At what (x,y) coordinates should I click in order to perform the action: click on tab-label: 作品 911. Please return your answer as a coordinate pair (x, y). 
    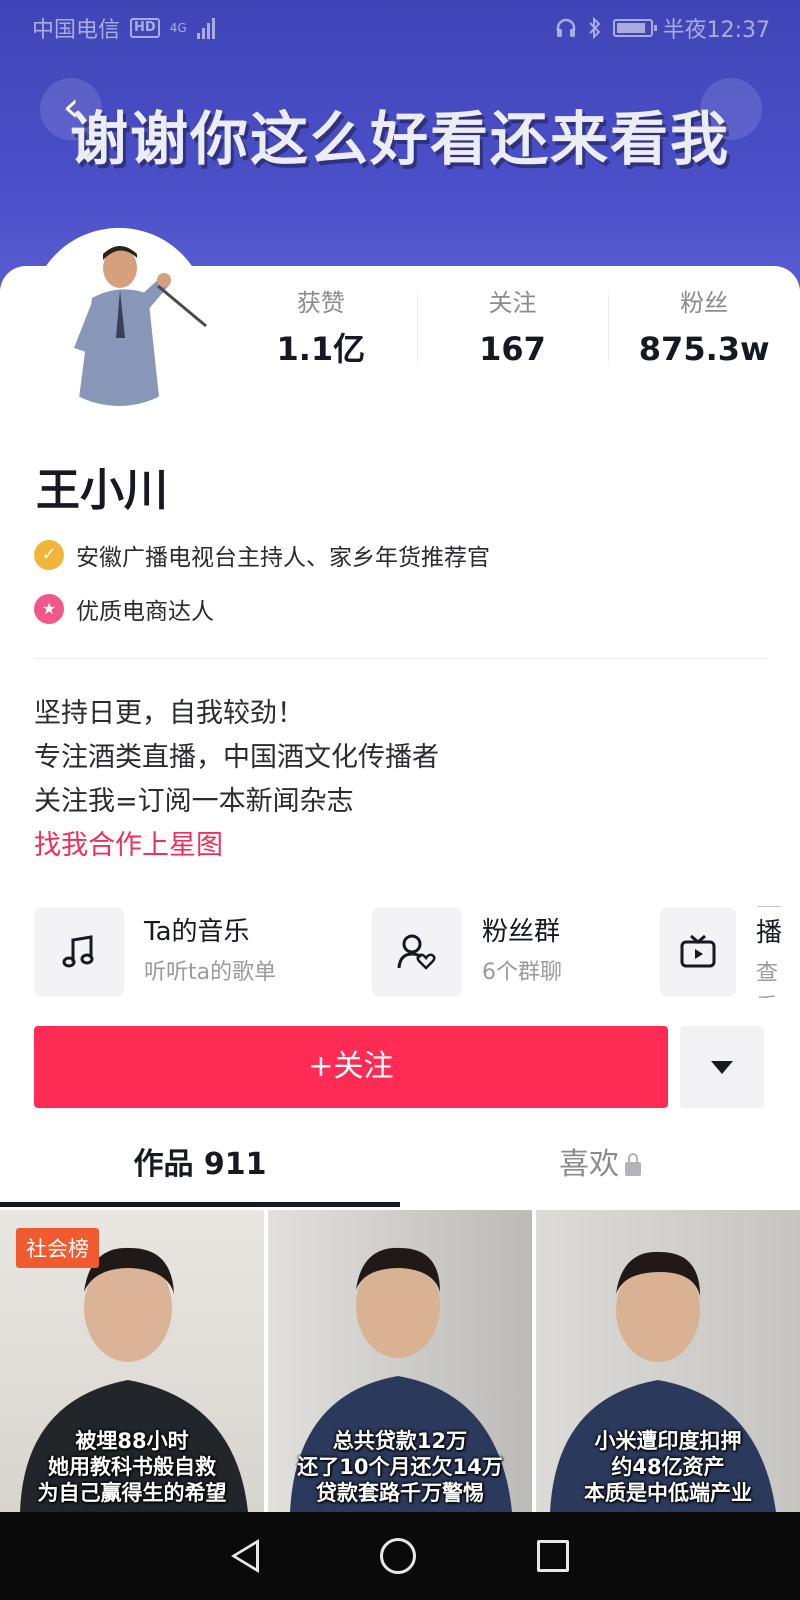
    Looking at the image, I should click on (200, 1164).